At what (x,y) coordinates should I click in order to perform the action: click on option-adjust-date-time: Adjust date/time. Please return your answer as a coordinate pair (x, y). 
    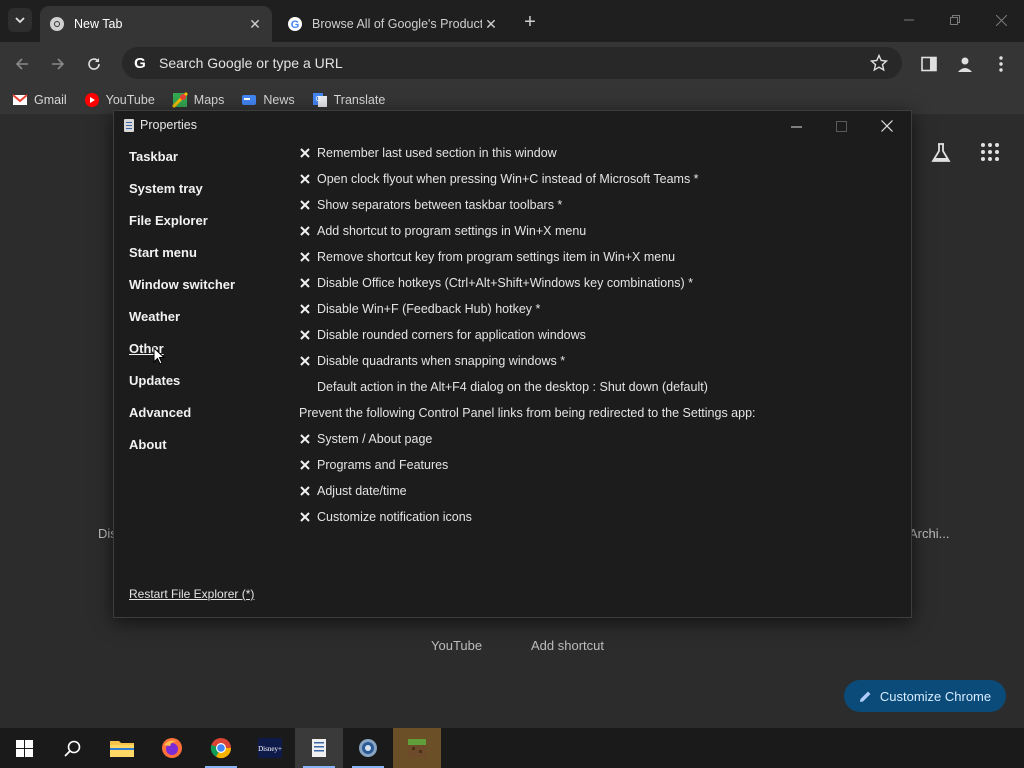
    Looking at the image, I should click on (353, 491).